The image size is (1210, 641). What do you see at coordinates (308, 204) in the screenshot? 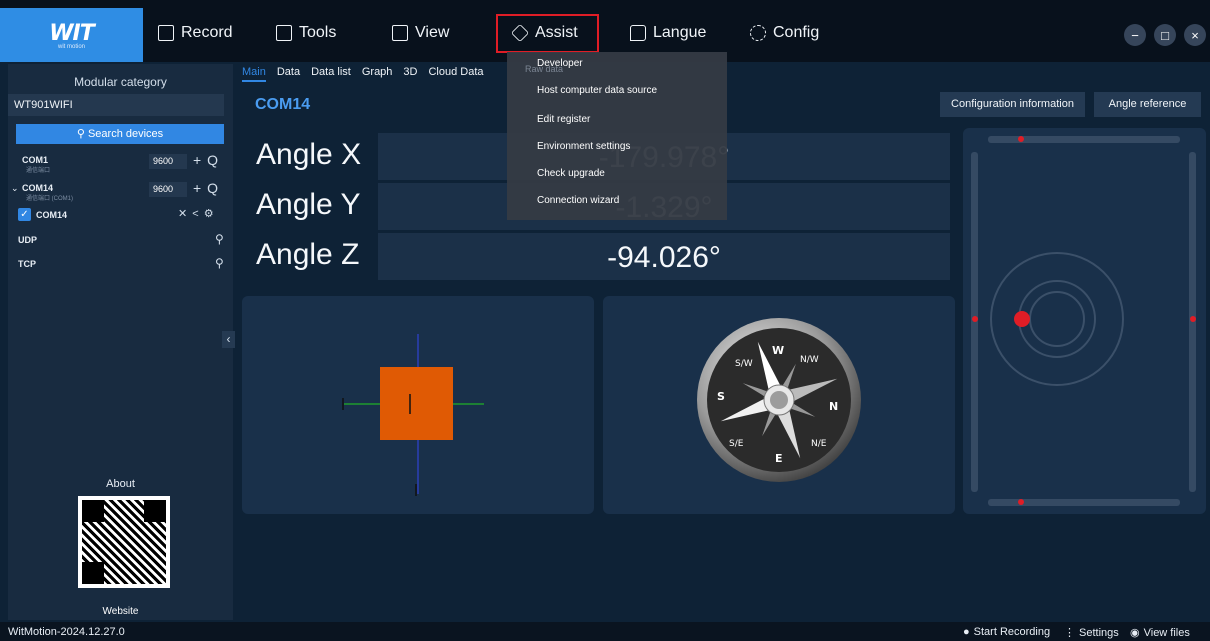
I see `angle-y-label: Angle Y` at bounding box center [308, 204].